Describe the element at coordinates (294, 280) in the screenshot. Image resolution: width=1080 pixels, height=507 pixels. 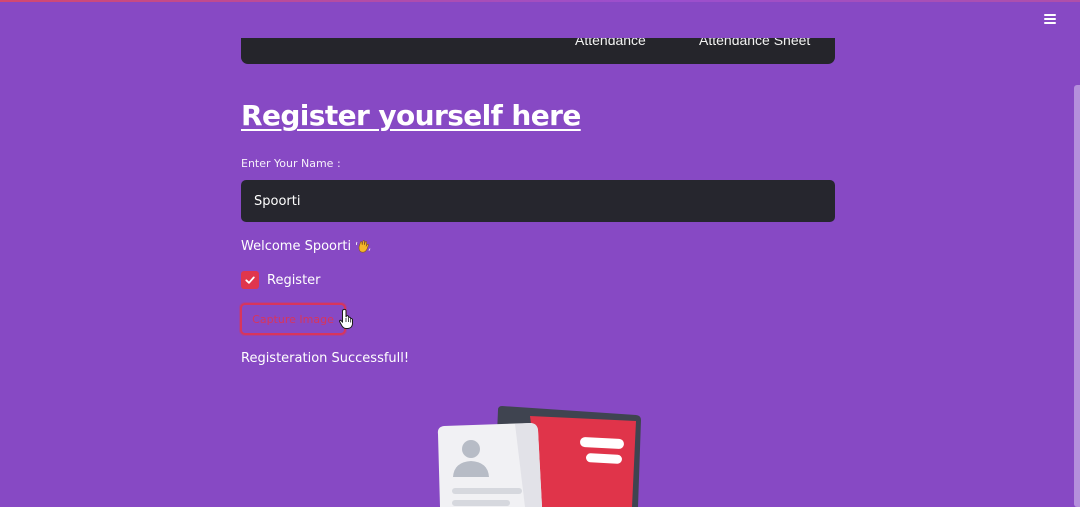
I see `register-checkbox-label: Register` at that location.